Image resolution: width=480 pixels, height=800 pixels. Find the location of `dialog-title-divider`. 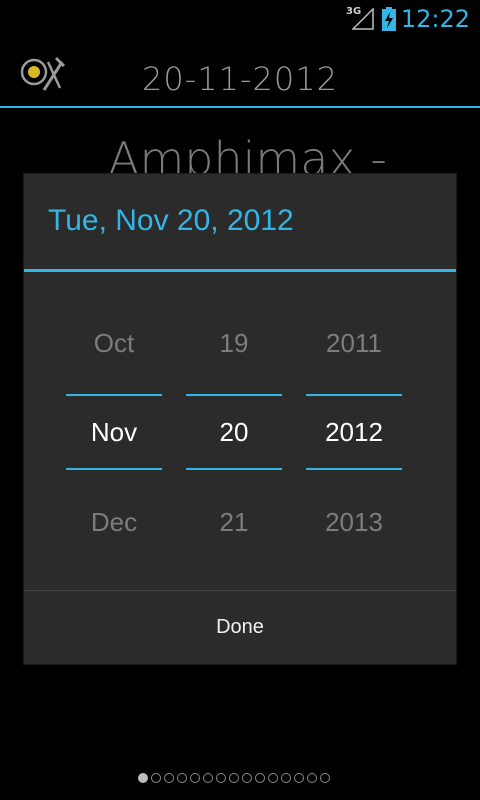

dialog-title-divider is located at coordinates (240, 270).